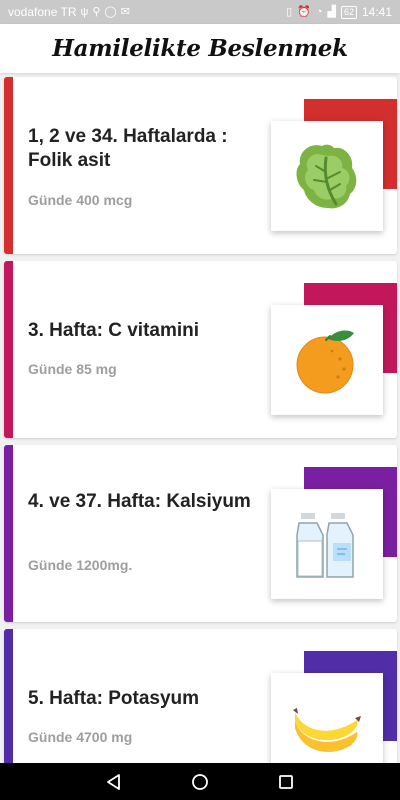 This screenshot has height=800, width=400. Describe the element at coordinates (42, 12) in the screenshot. I see `carrier-label: vodafone TR` at that location.